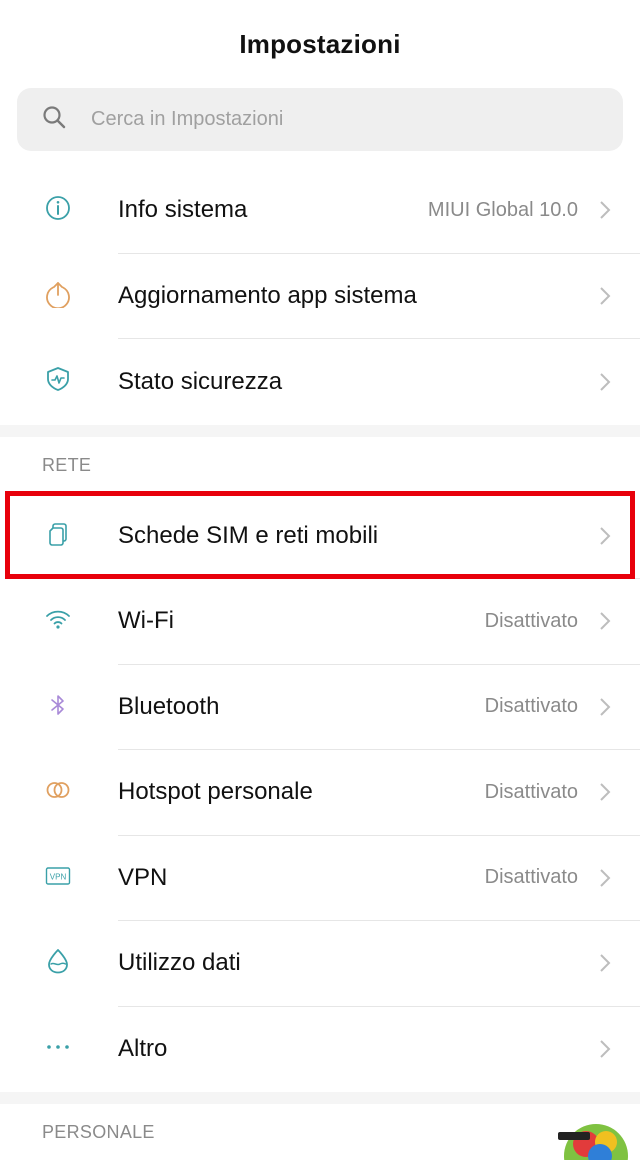  I want to click on settings-item-value: MIUI Global 10.0, so click(502, 209).